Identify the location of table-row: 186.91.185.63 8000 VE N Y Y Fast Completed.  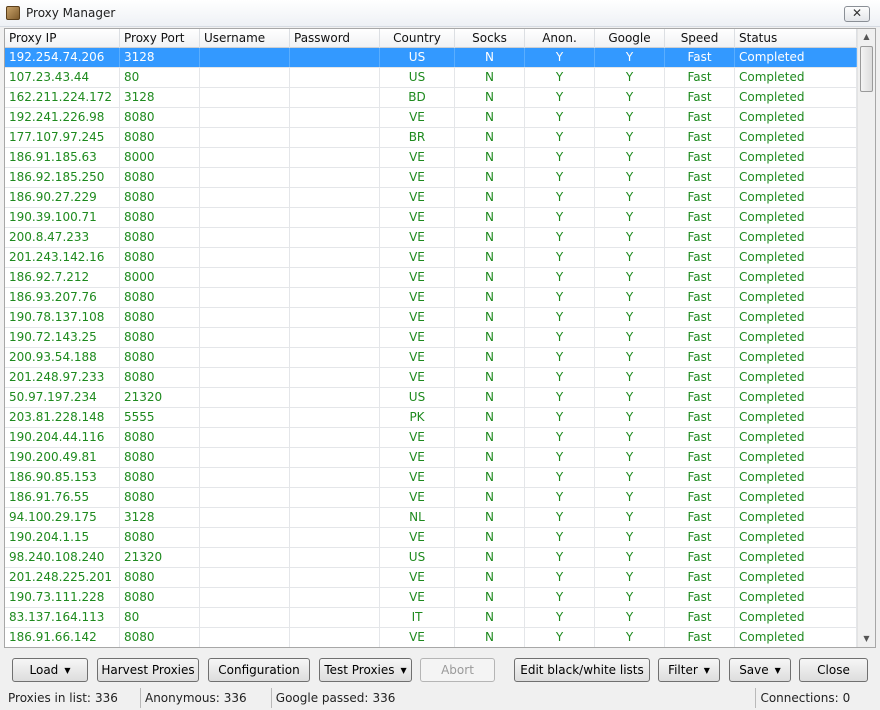
(431, 158).